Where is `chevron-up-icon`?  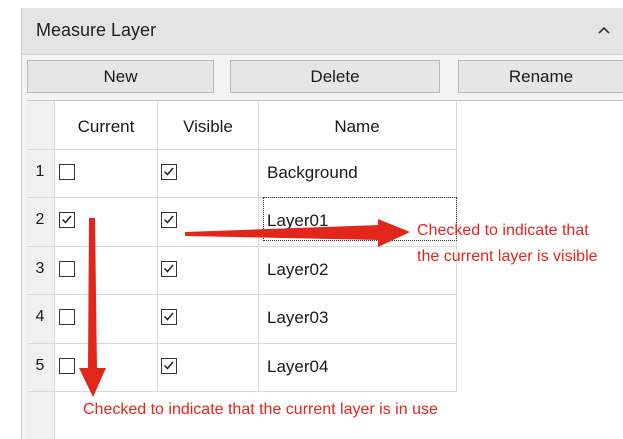
chevron-up-icon is located at coordinates (604, 30).